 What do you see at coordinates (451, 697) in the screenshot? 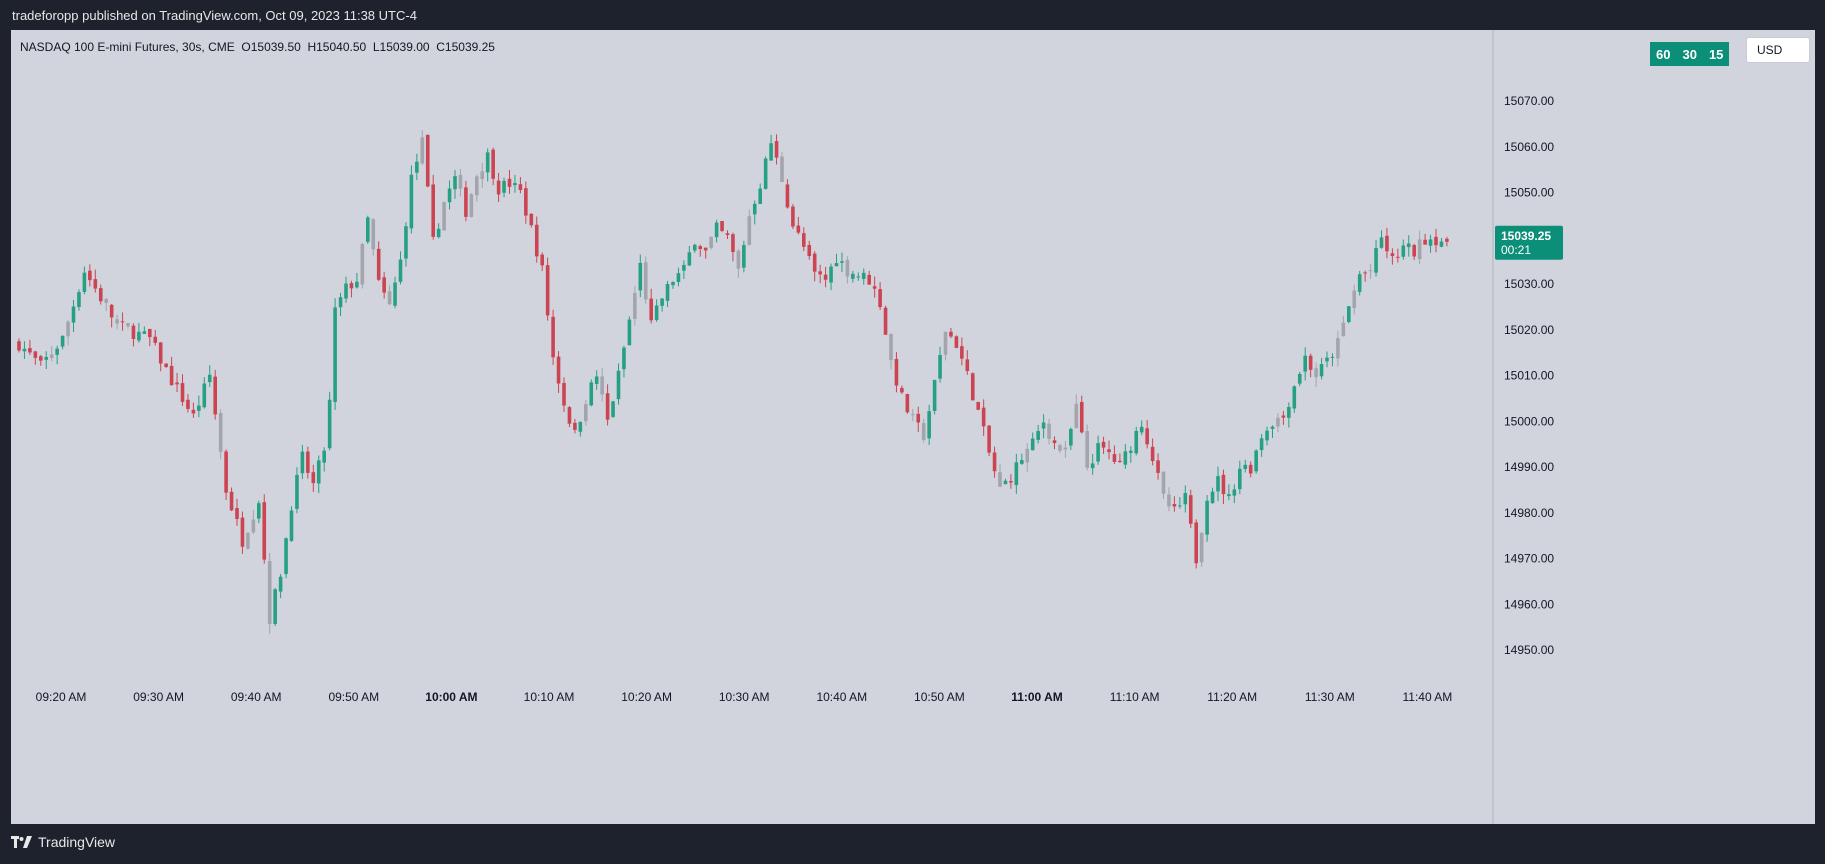
I see `x-tick-label: 10:00 AM` at bounding box center [451, 697].